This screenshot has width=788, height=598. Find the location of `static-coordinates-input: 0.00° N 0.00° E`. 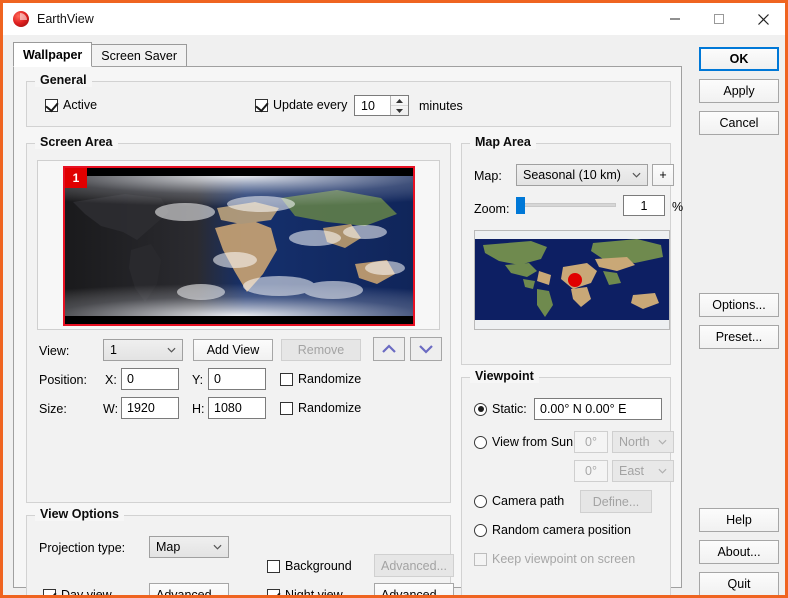

static-coordinates-input: 0.00° N 0.00° E is located at coordinates (598, 409).